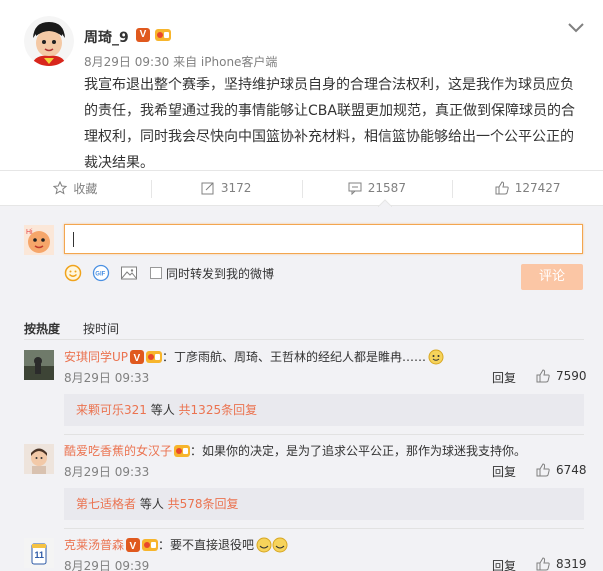 The image size is (603, 571). I want to click on commenter-avatar: 11, so click(39, 553).